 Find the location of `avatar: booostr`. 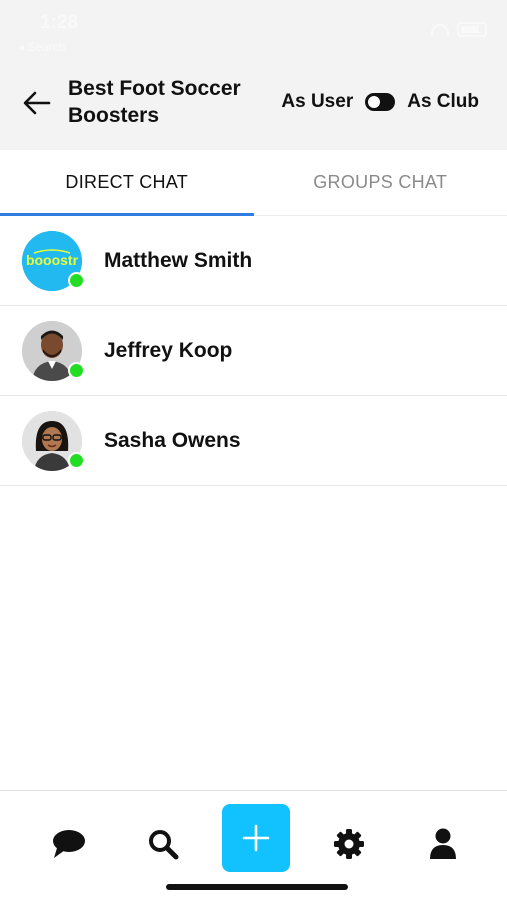

avatar: booostr is located at coordinates (53, 260).